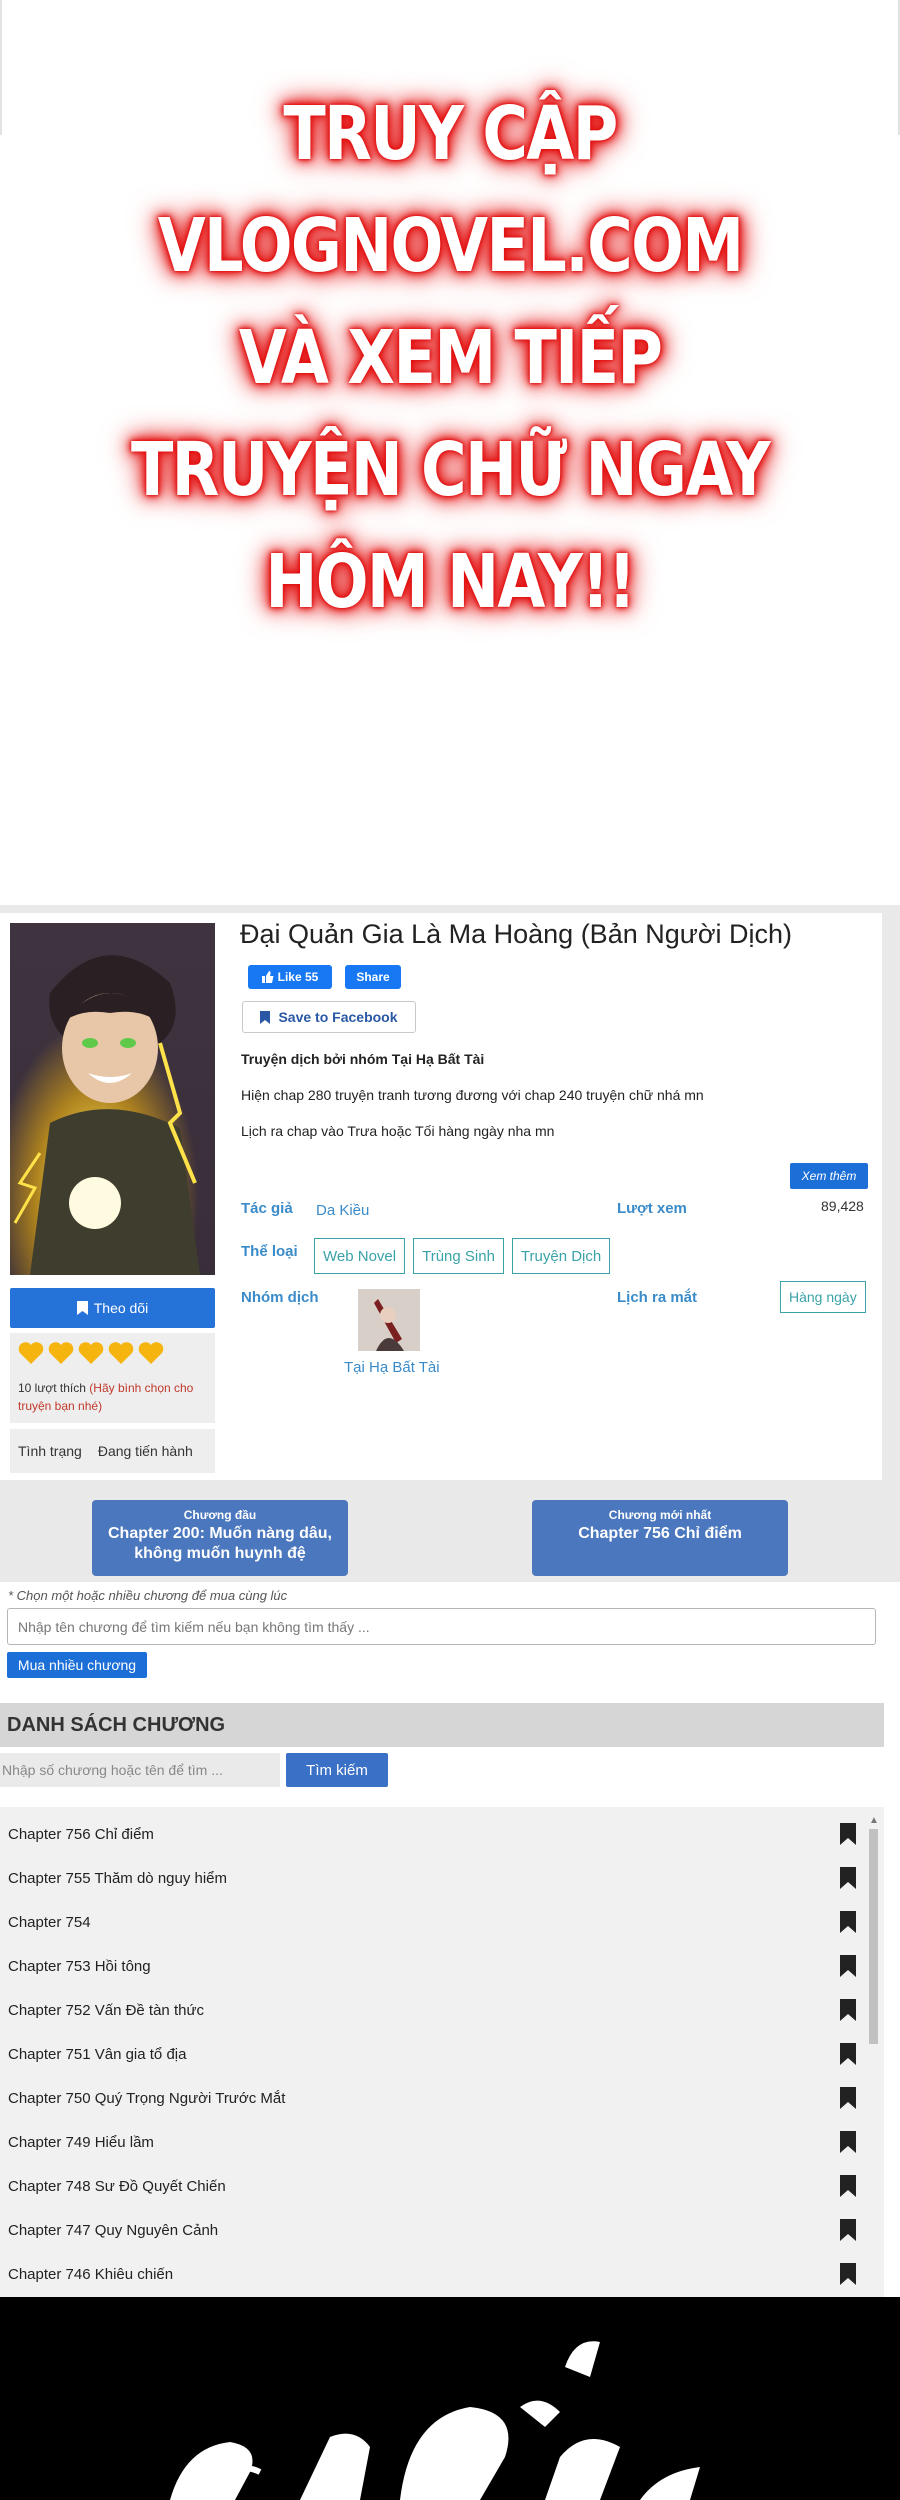  Describe the element at coordinates (434, 2054) in the screenshot. I see `chapter-row: Chapter 751 Vân gia tổ địa` at that location.